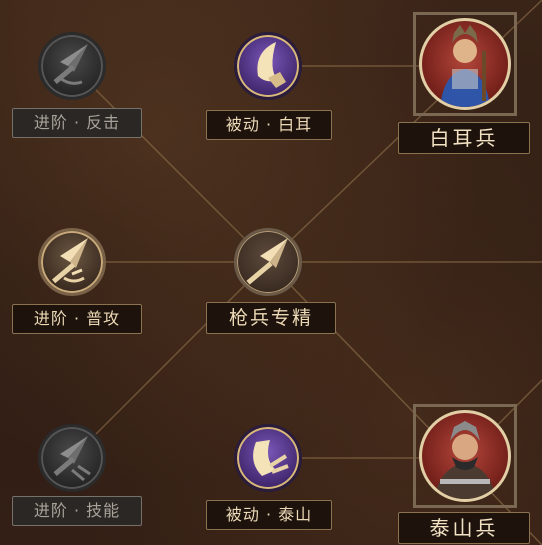 The width and height of the screenshot is (542, 545). I want to click on counter-node, so click(72, 66).